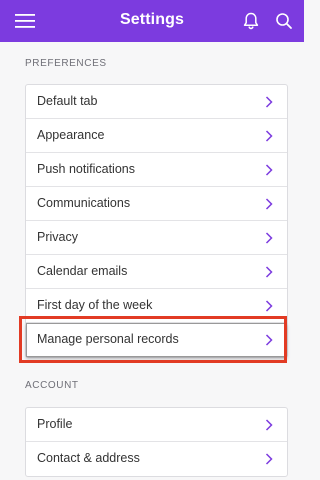 The image size is (320, 480). I want to click on search-icon, so click(284, 21).